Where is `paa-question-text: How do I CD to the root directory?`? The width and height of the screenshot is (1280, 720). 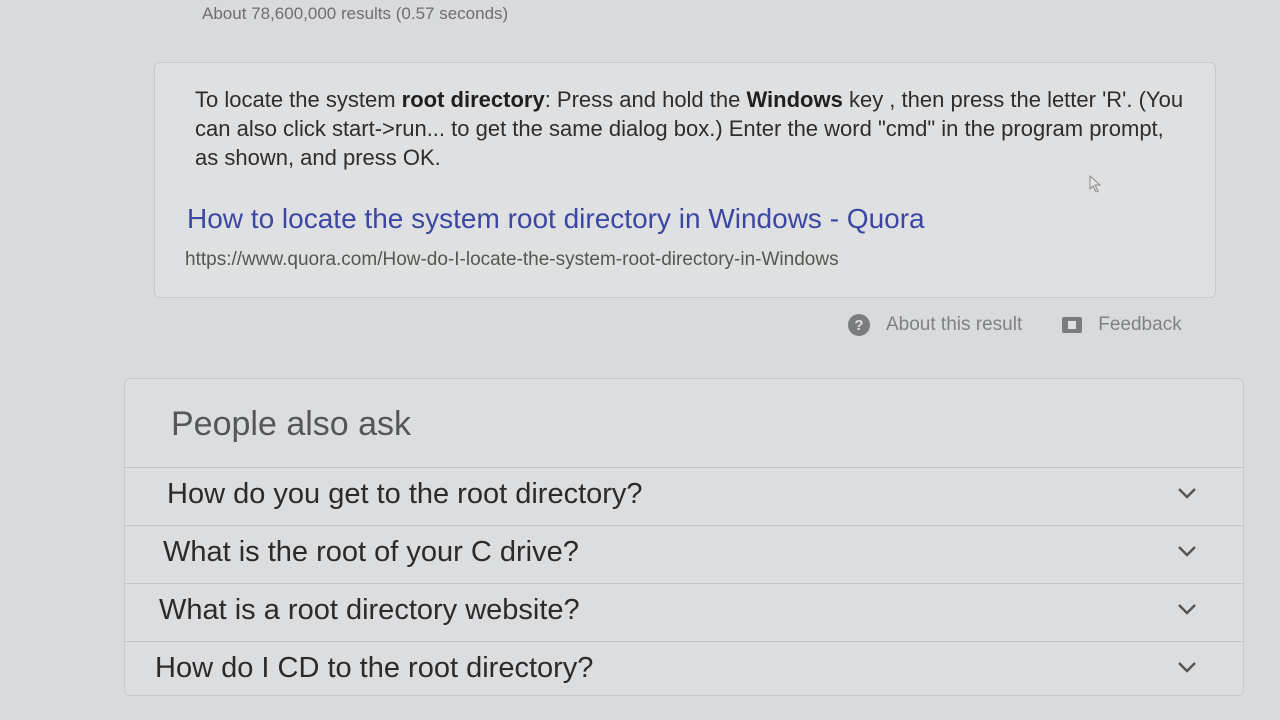
paa-question-text: How do I CD to the root directory? is located at coordinates (374, 668).